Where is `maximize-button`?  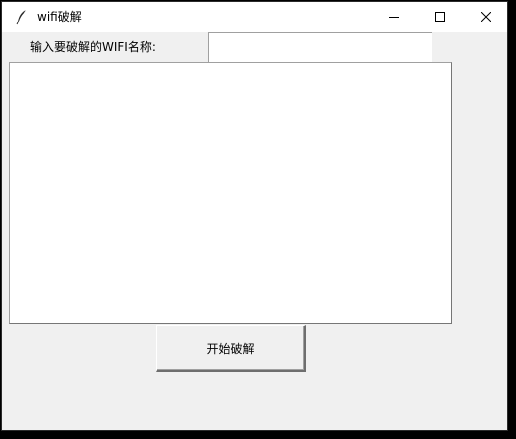 maximize-button is located at coordinates (440, 17).